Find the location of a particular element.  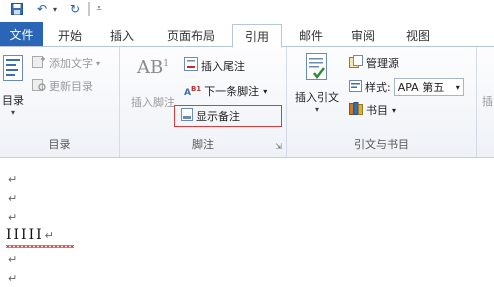

quick-access-toolbar: ↶ ▾ ↻ ⩡ is located at coordinates (247, 10).